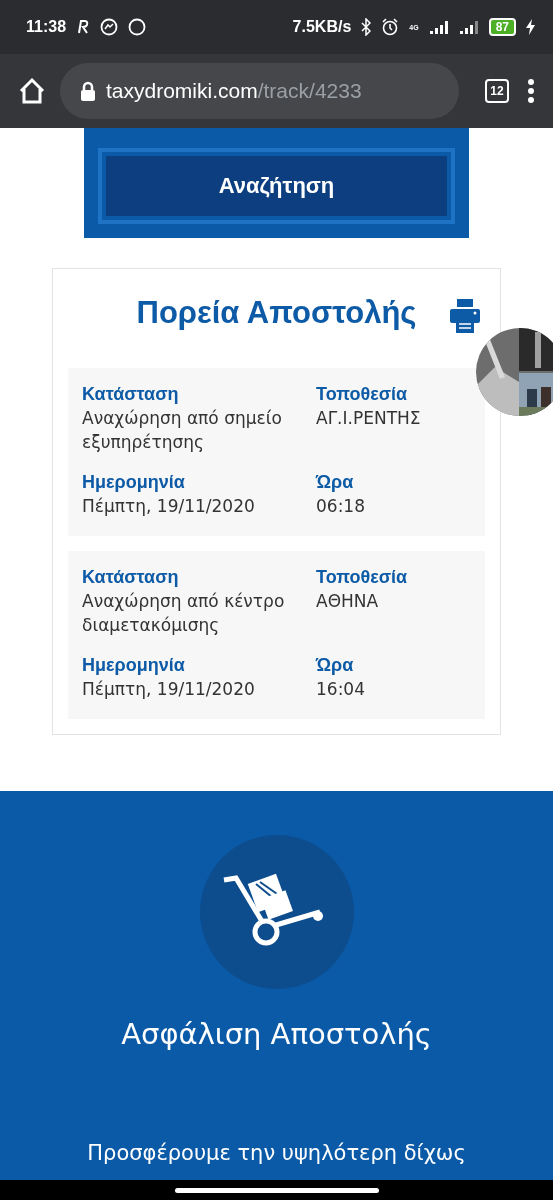  I want to click on home-icon, so click(32, 91).